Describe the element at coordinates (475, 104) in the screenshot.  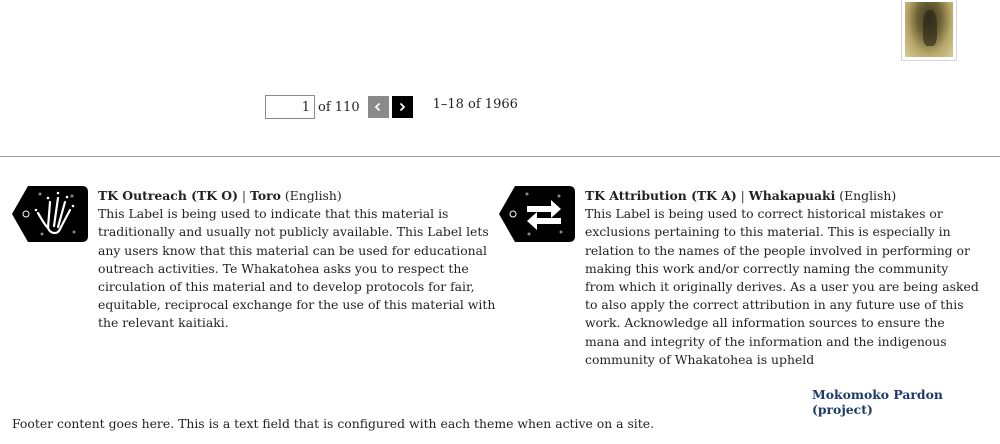
I see `results-range: 1–18 of 1966` at that location.